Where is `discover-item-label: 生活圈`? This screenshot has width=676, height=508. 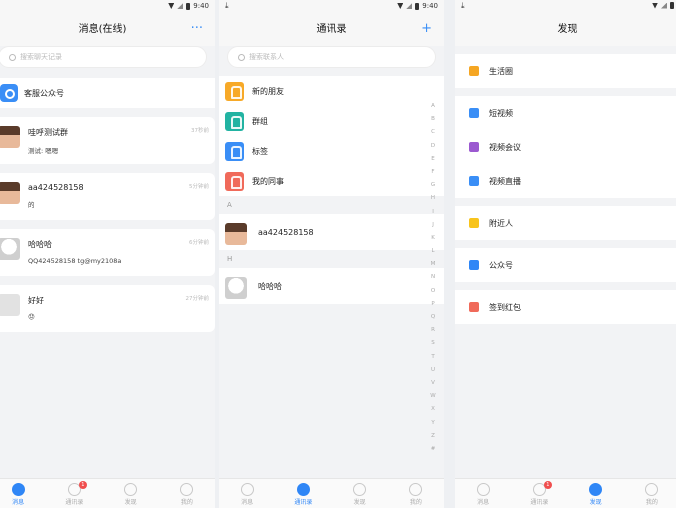 discover-item-label: 生活圈 is located at coordinates (501, 71).